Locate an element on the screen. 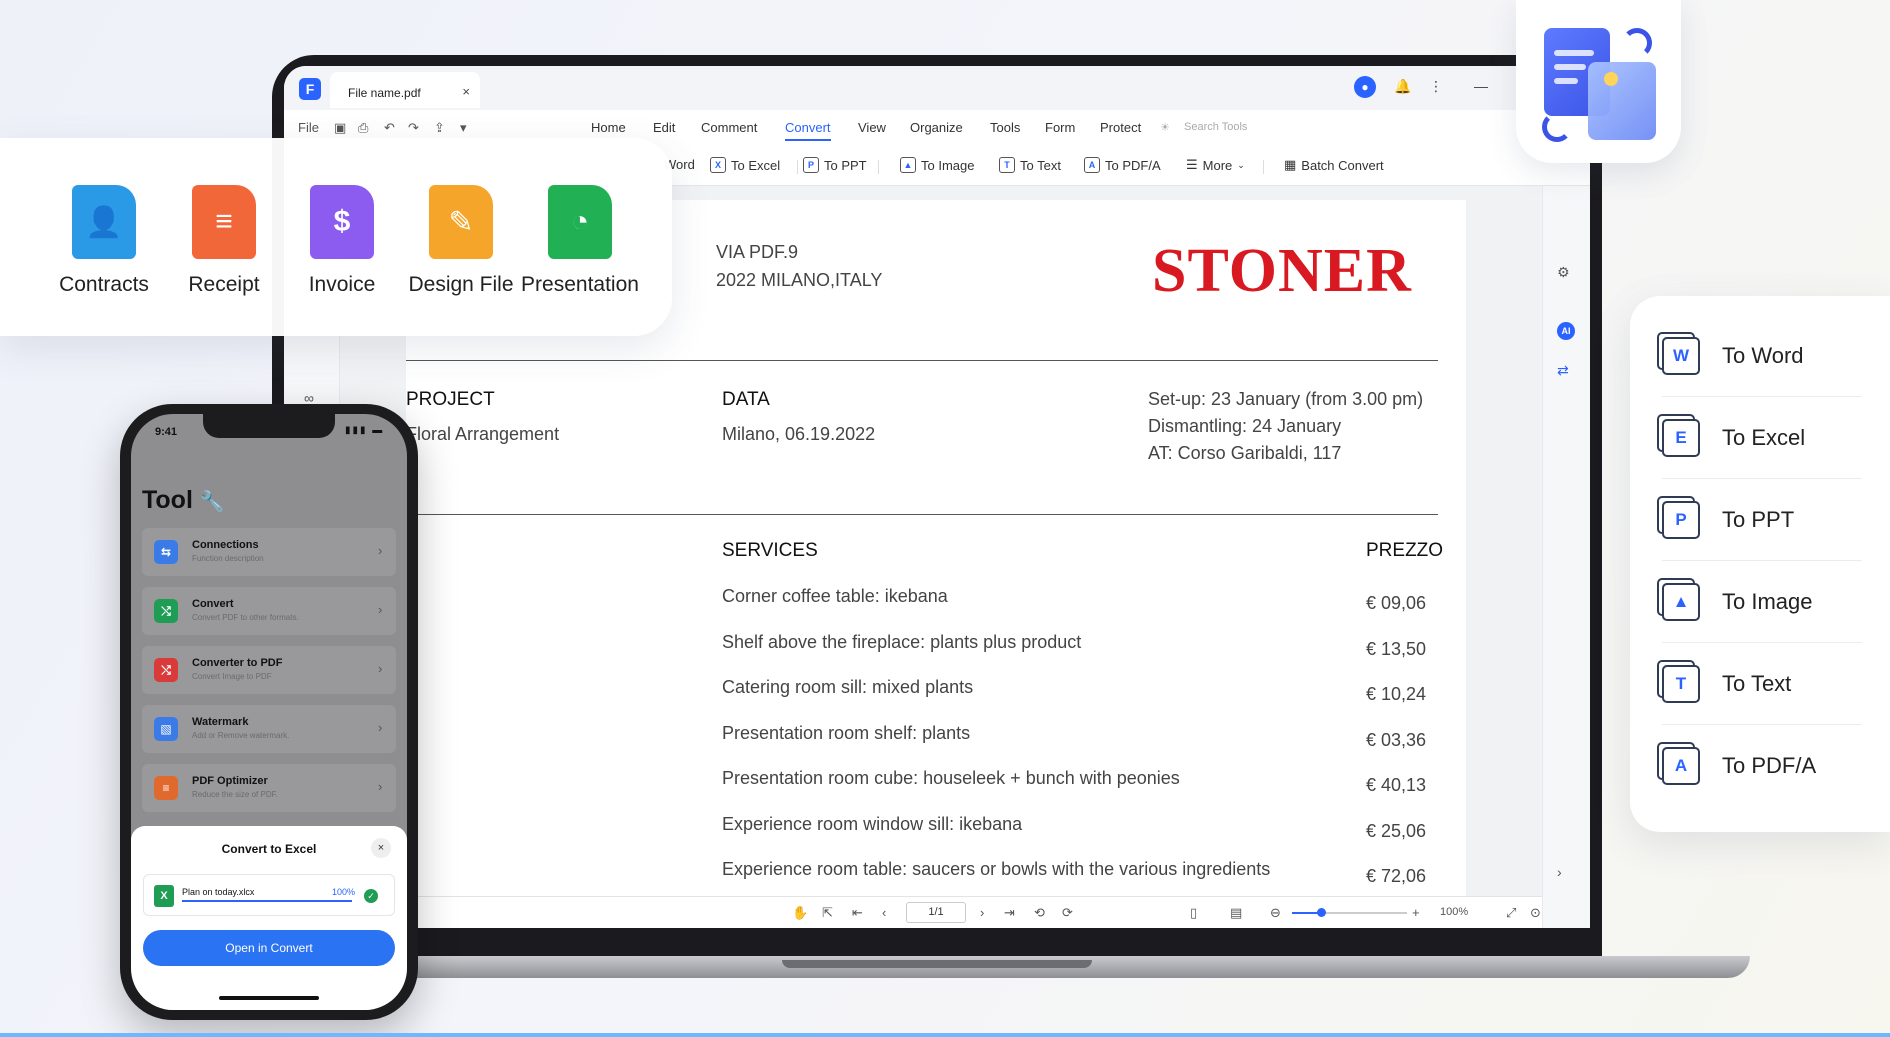  batch-convert-button: ▦ Batch Convert is located at coordinates (1334, 165).